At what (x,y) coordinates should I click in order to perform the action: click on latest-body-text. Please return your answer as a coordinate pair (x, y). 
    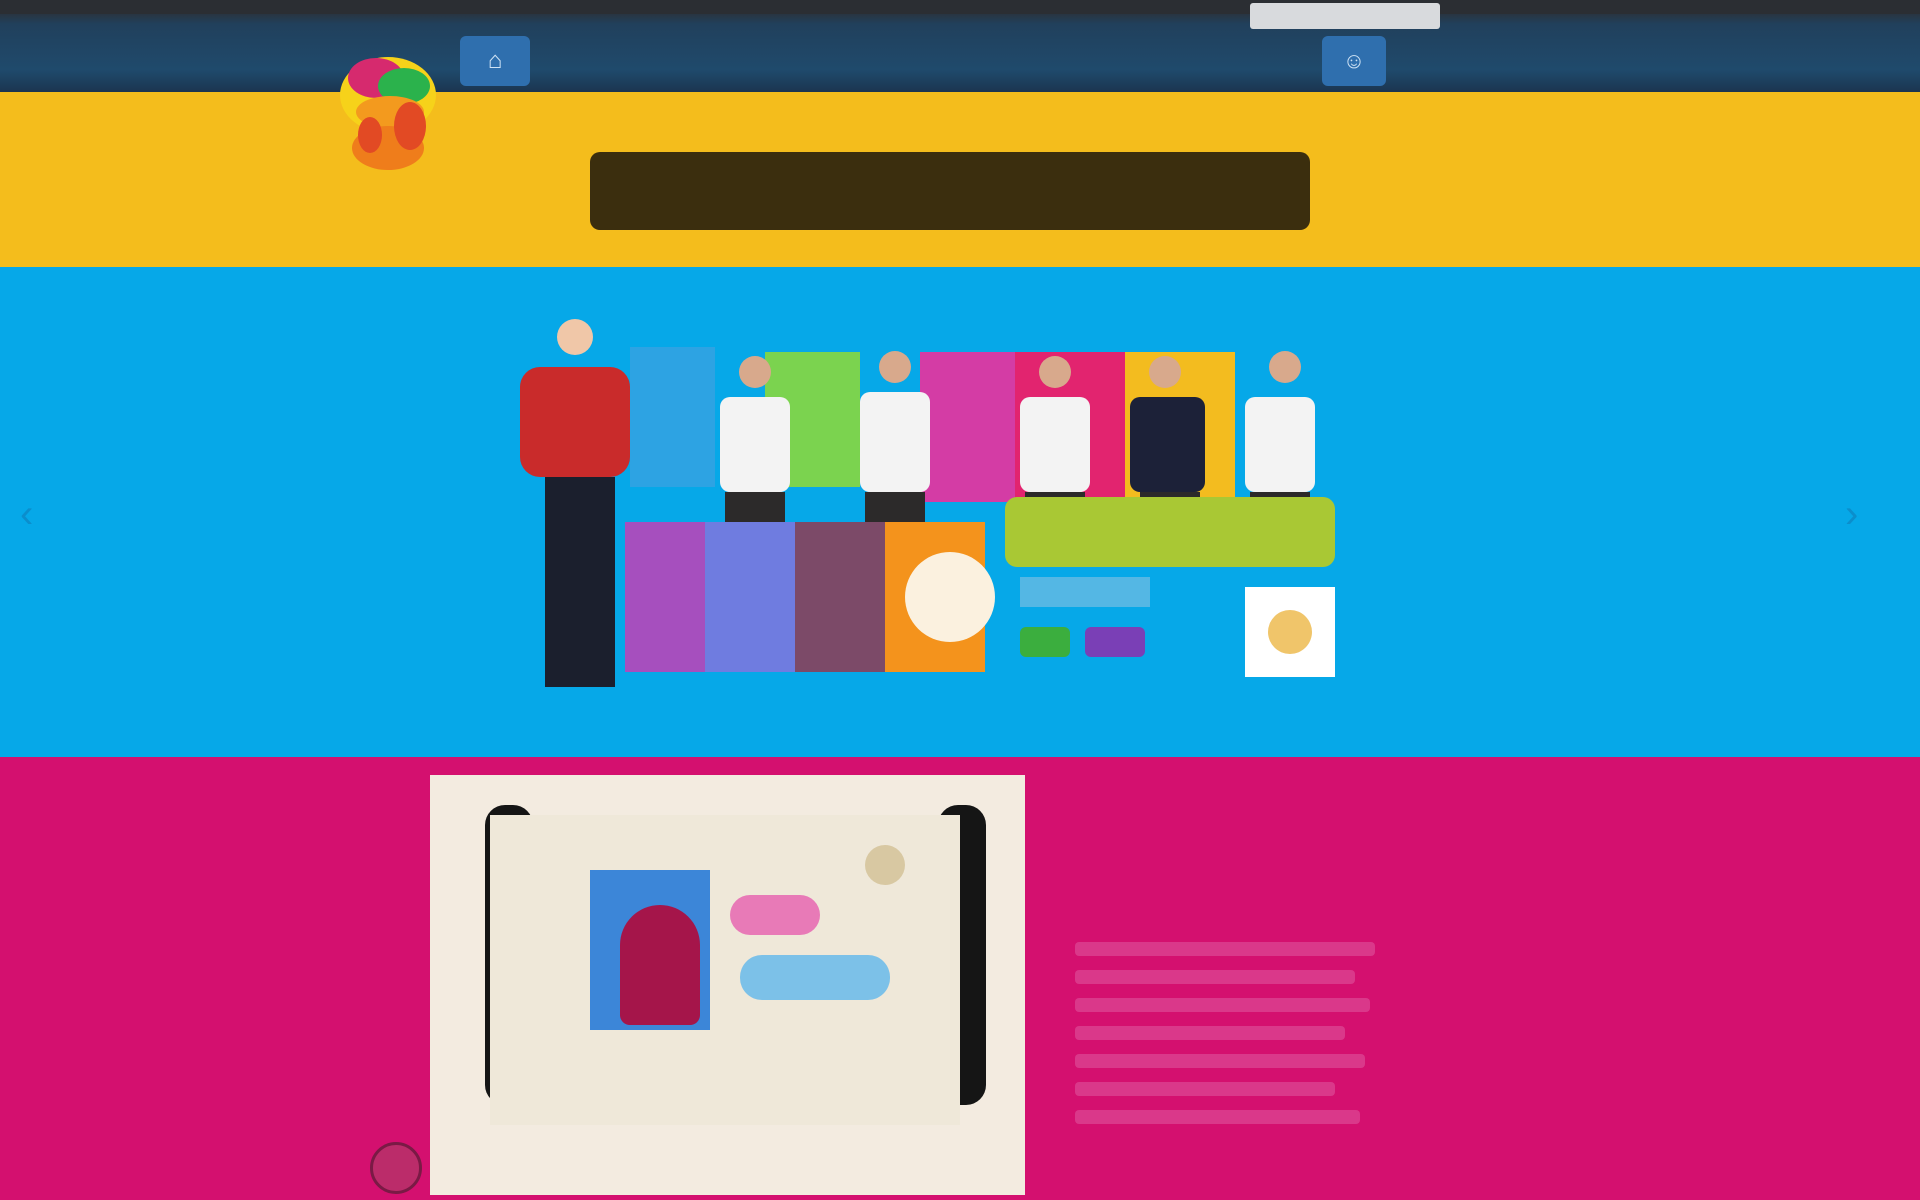
    Looking at the image, I should click on (1225, 1040).